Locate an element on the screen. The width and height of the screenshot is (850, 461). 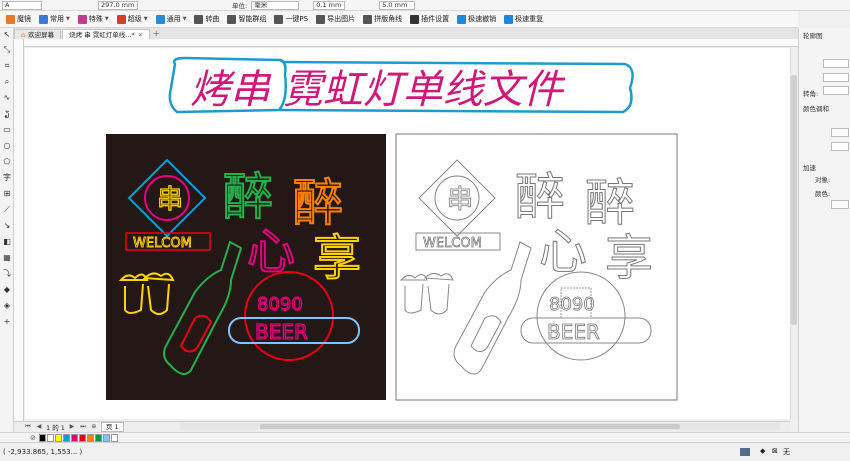
first-page-icon: ⏮ is located at coordinates (28, 427).